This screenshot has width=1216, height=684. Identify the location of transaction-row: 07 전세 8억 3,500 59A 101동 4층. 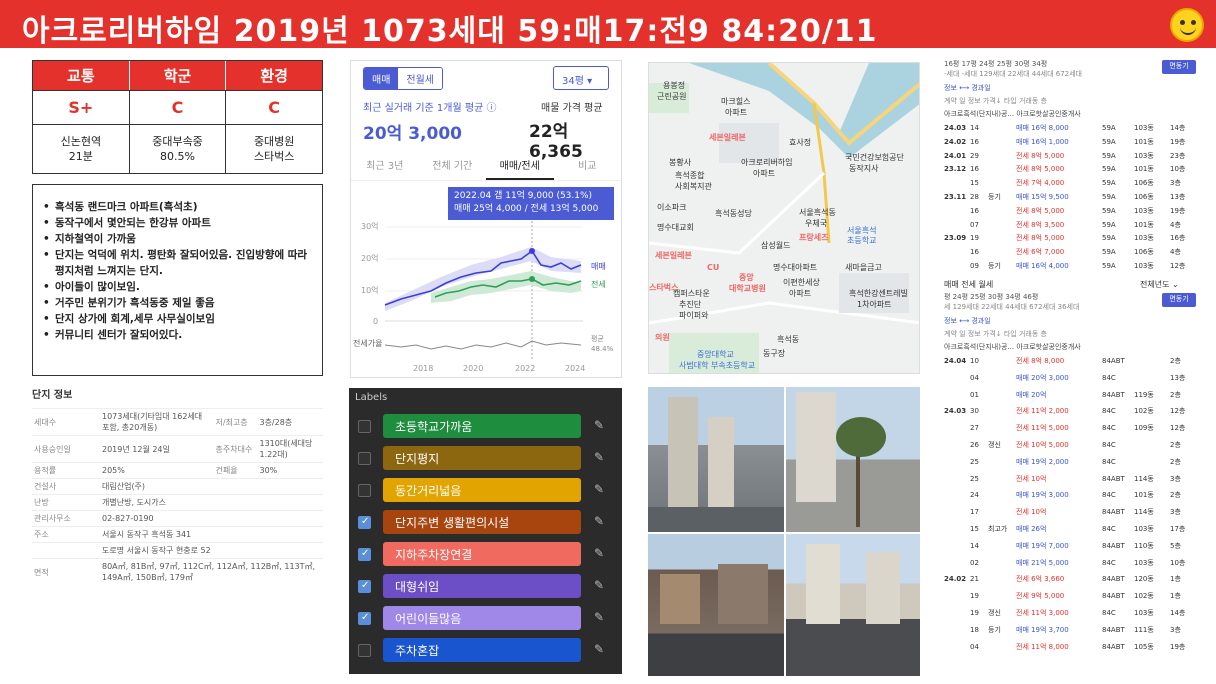
(1071, 225).